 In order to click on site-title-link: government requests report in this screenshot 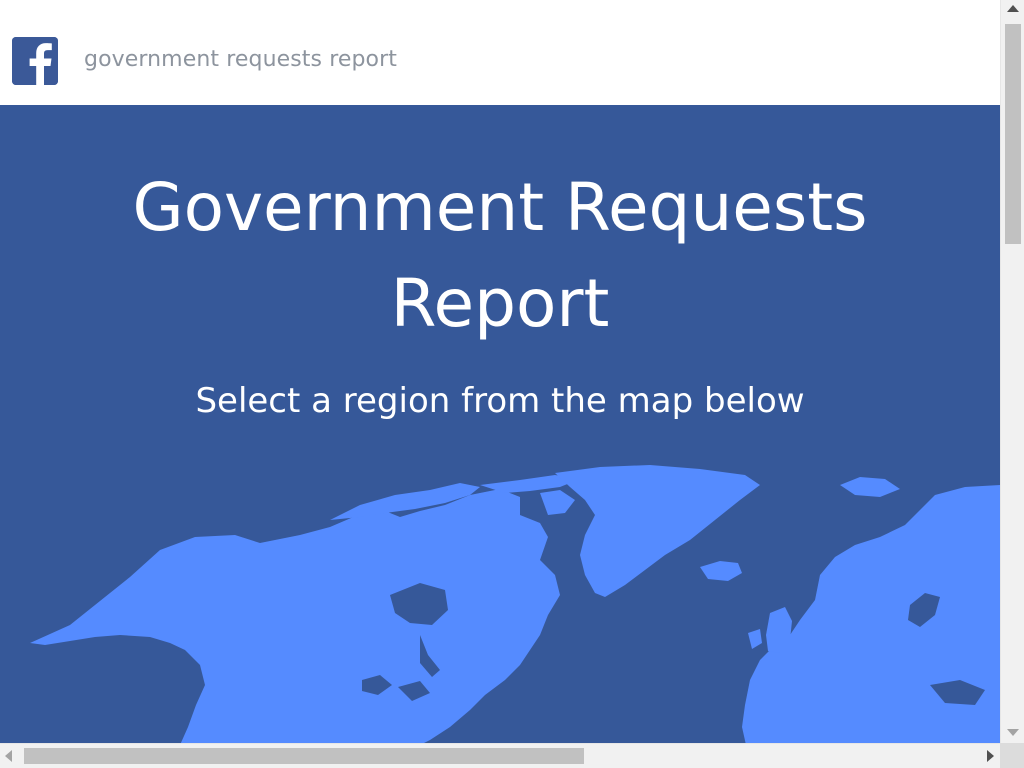, I will do `click(240, 59)`.